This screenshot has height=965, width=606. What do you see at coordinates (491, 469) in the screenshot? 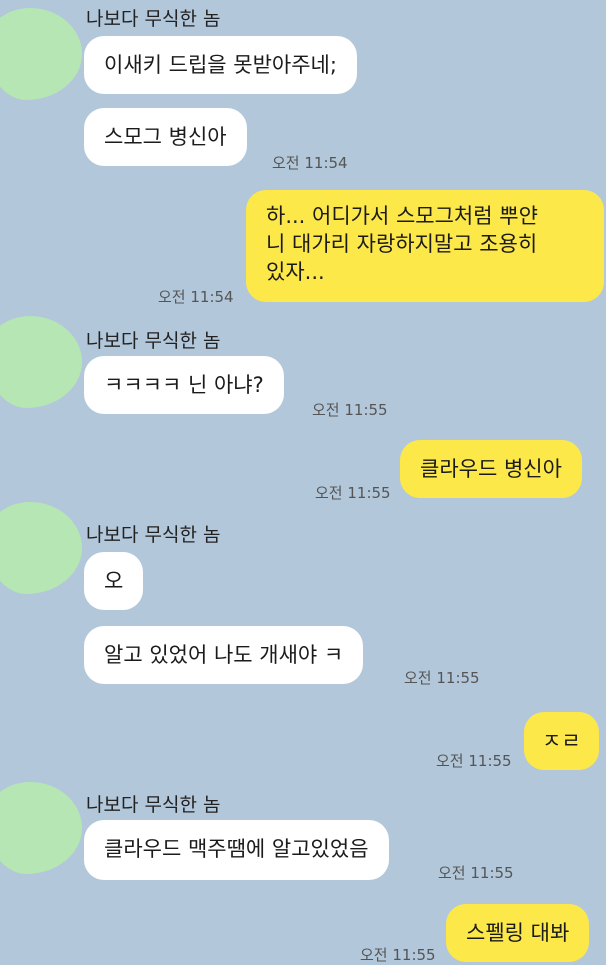
I see `message-bubble-outgoing: 클라우드 병신아` at bounding box center [491, 469].